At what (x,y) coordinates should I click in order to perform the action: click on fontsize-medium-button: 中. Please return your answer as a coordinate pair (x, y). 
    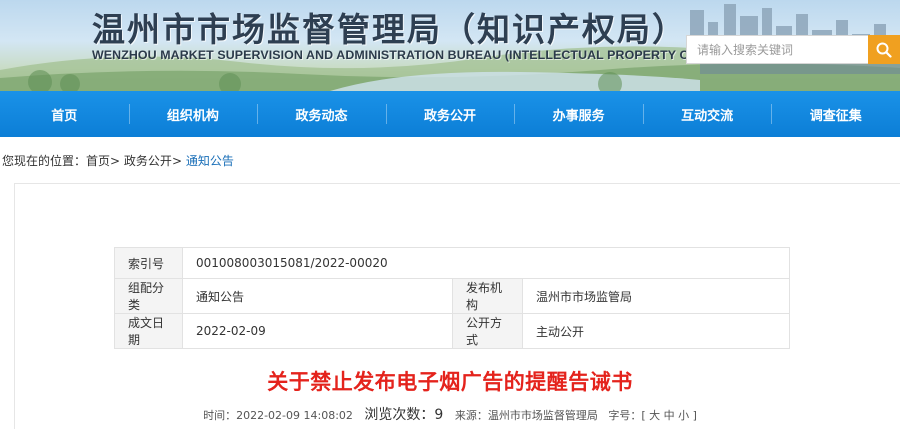
    Looking at the image, I should click on (669, 415).